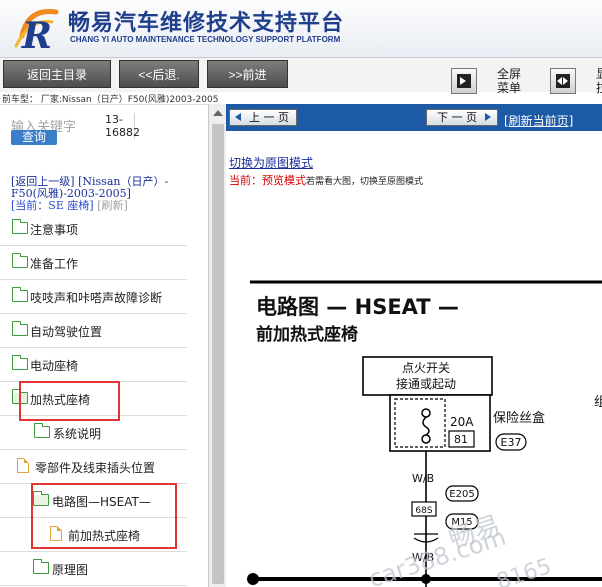 This screenshot has height=587, width=602. I want to click on fuse-number: 81, so click(461, 439).